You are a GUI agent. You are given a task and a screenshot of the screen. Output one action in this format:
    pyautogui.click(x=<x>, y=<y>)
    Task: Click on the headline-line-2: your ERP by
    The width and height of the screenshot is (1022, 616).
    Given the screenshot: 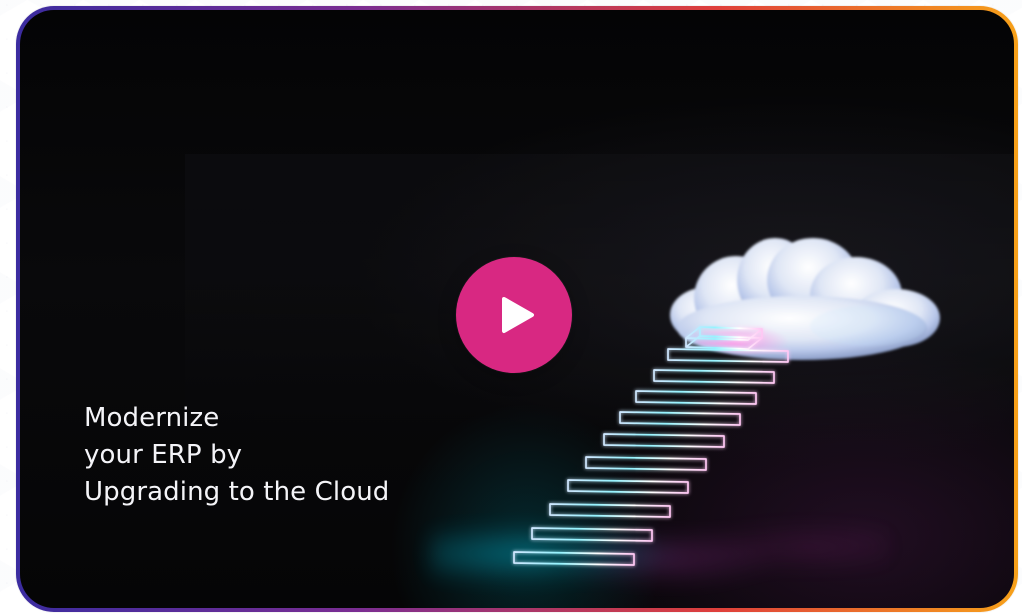 What is the action you would take?
    pyautogui.click(x=163, y=455)
    